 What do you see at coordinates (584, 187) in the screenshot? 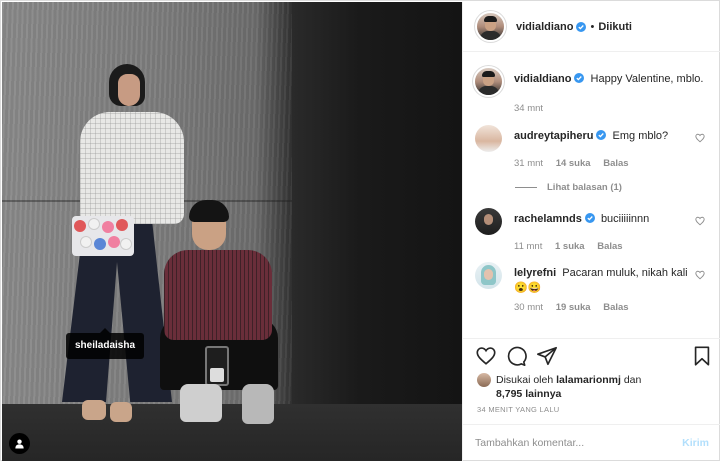
I see `view-replies-label: Lihat balasan (1)` at bounding box center [584, 187].